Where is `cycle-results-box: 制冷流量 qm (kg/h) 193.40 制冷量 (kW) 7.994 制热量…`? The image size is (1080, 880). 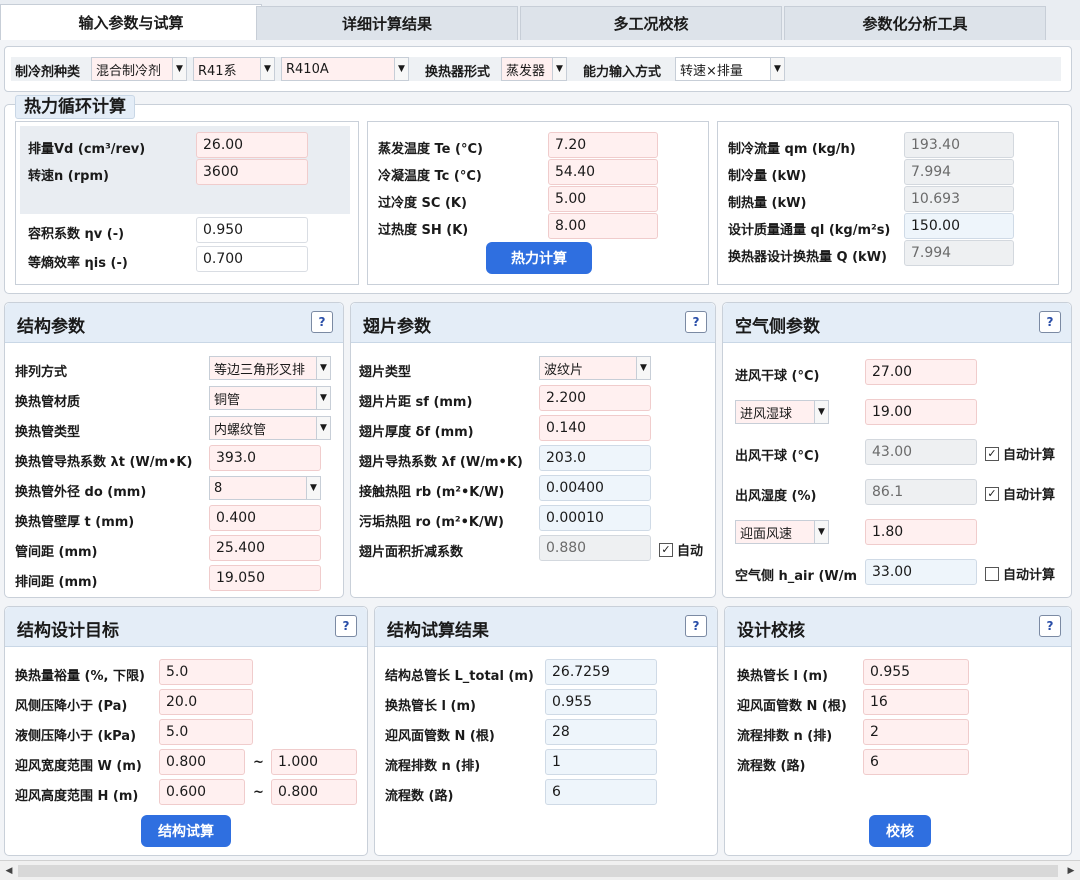
cycle-results-box: 制冷流量 qm (kg/h) 193.40 制冷量 (kW) 7.994 制热量… is located at coordinates (888, 203).